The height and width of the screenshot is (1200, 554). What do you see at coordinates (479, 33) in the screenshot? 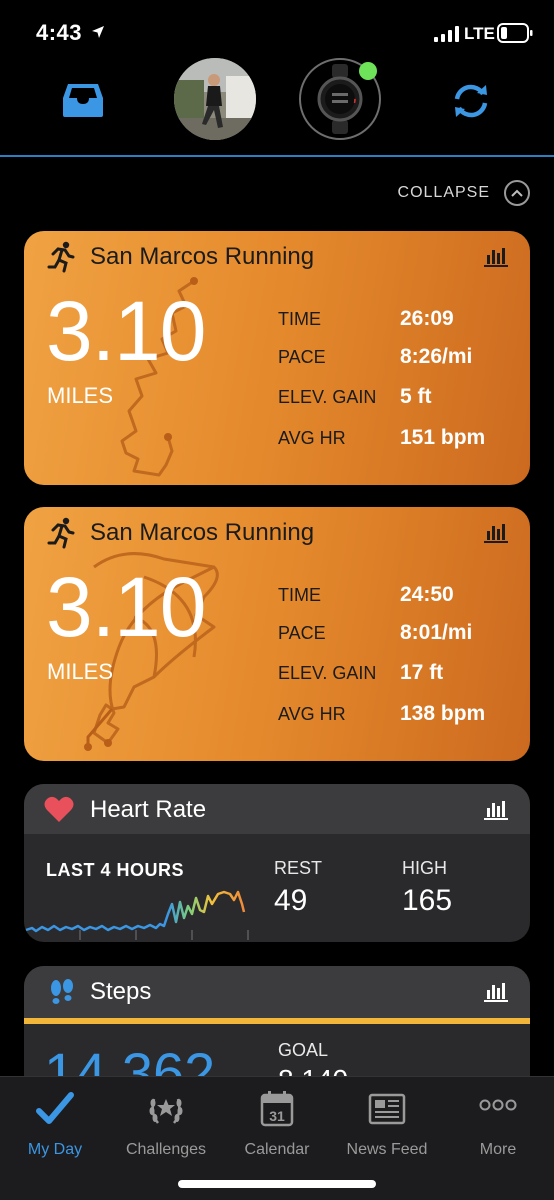
I see `network-type: LTE` at bounding box center [479, 33].